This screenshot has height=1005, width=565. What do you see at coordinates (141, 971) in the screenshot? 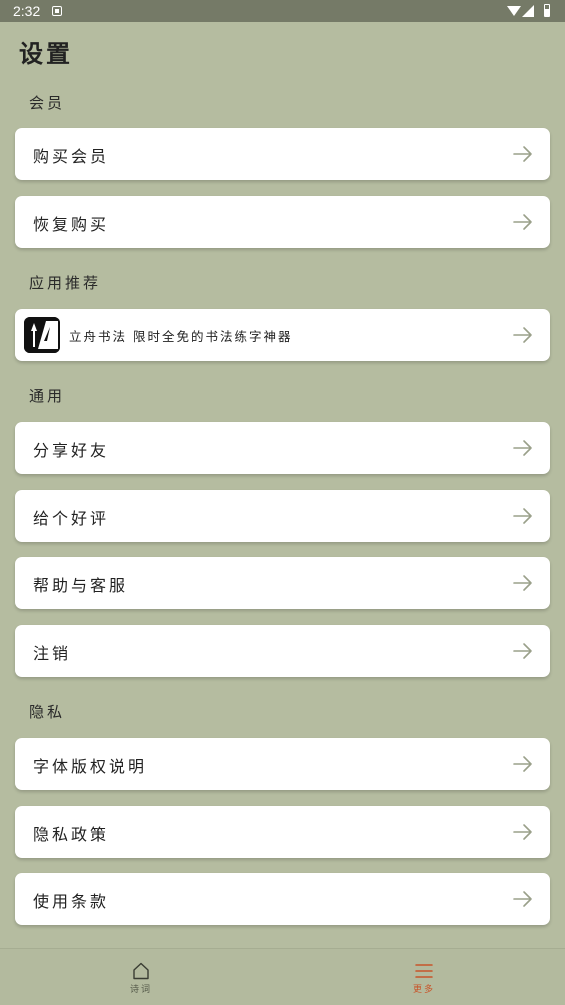
I see `home-icon` at bounding box center [141, 971].